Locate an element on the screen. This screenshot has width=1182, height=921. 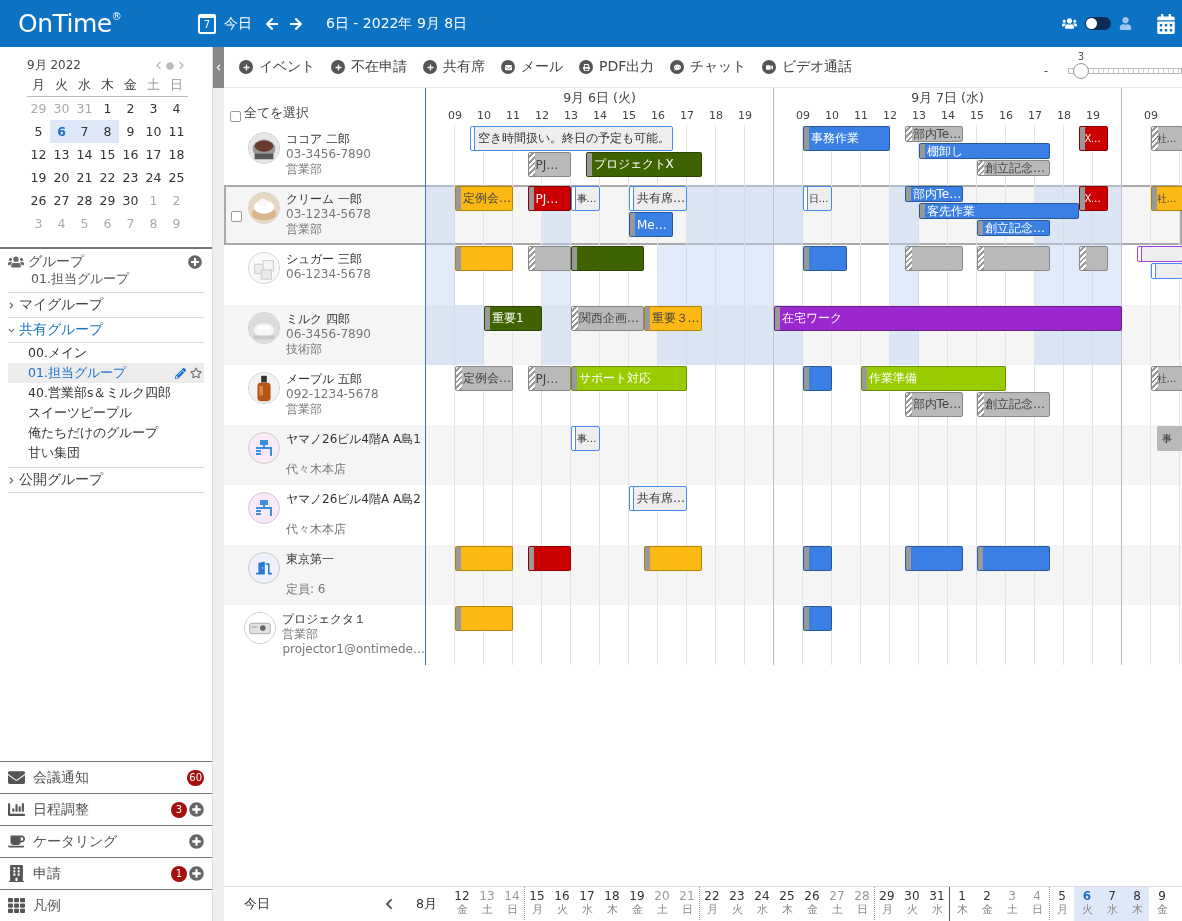
date-button: 4 日 is located at coordinates (1036, 903).